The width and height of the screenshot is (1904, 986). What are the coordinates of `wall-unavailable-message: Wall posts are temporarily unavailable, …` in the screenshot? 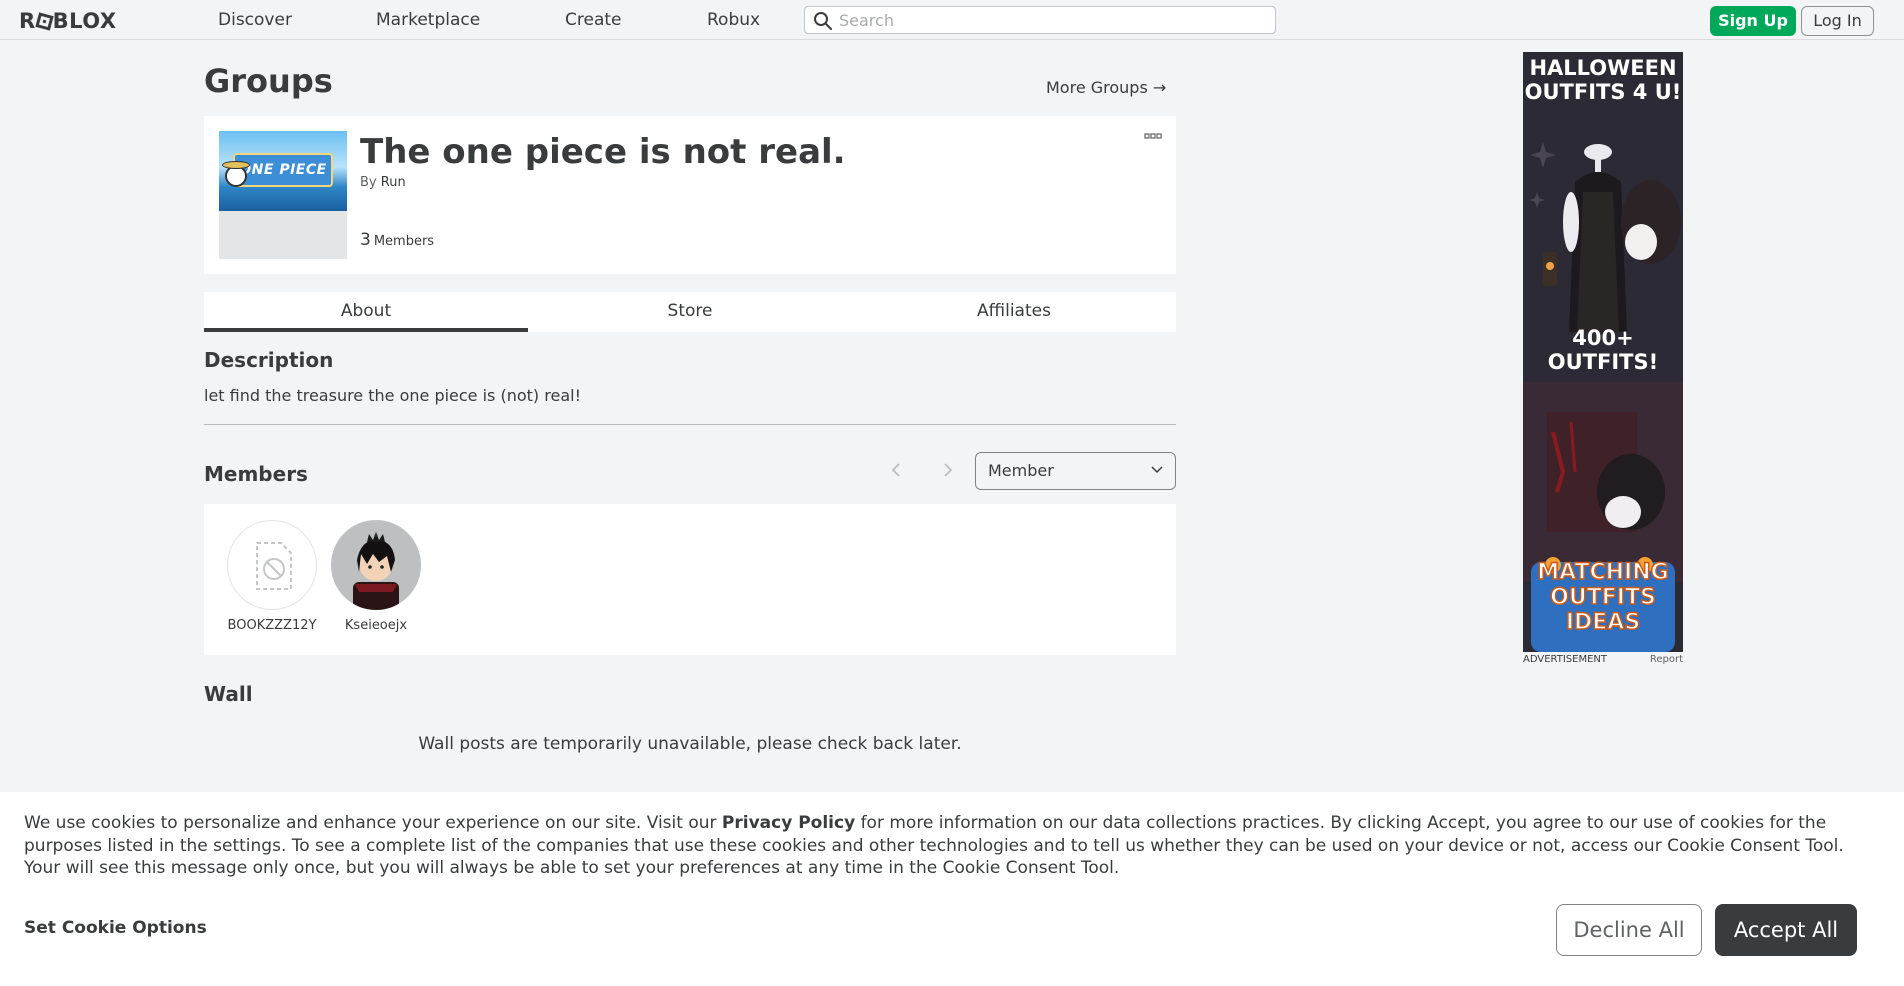 It's located at (690, 744).